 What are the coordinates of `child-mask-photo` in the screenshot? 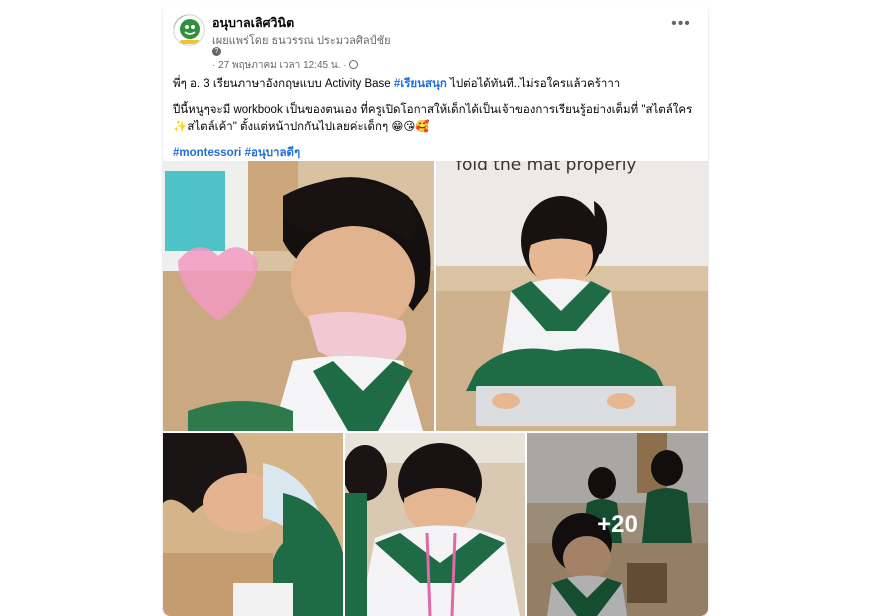 It's located at (298, 296).